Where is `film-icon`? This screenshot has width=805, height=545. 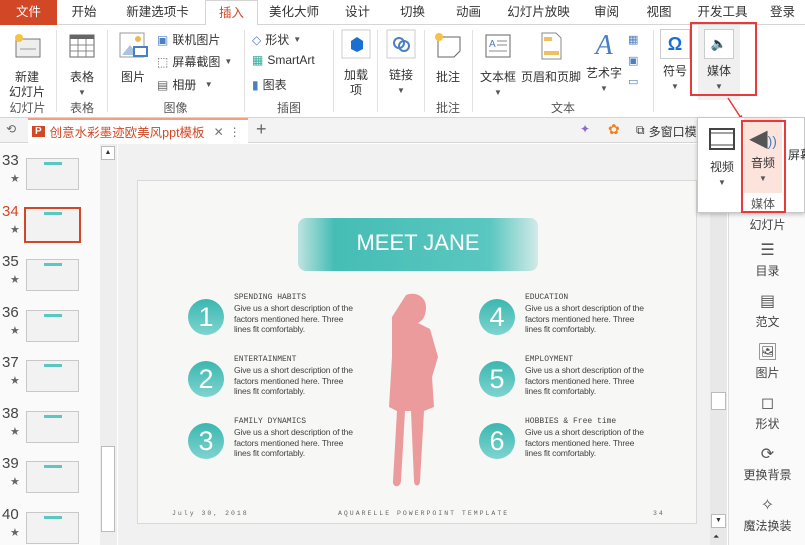 film-icon is located at coordinates (722, 139).